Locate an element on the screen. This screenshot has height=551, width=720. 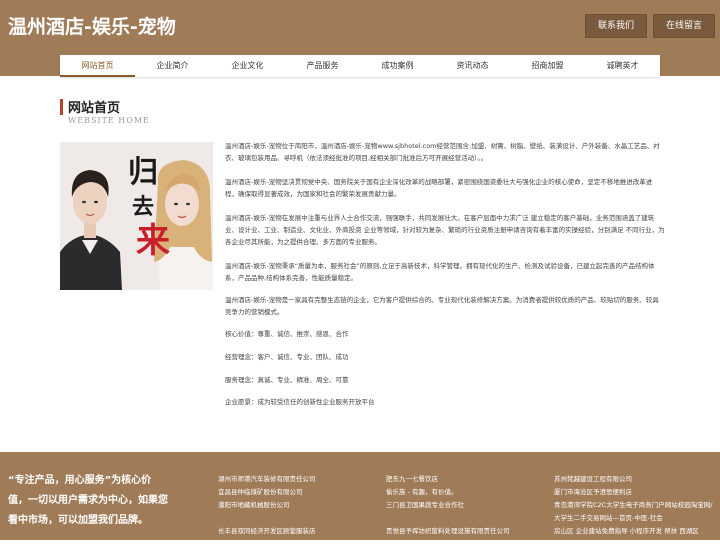
main-nav: 网站首页 企业简介 企业文化 产品服务 成功案例 资讯动态 招商加盟 诚聘英才 is located at coordinates (360, 66).